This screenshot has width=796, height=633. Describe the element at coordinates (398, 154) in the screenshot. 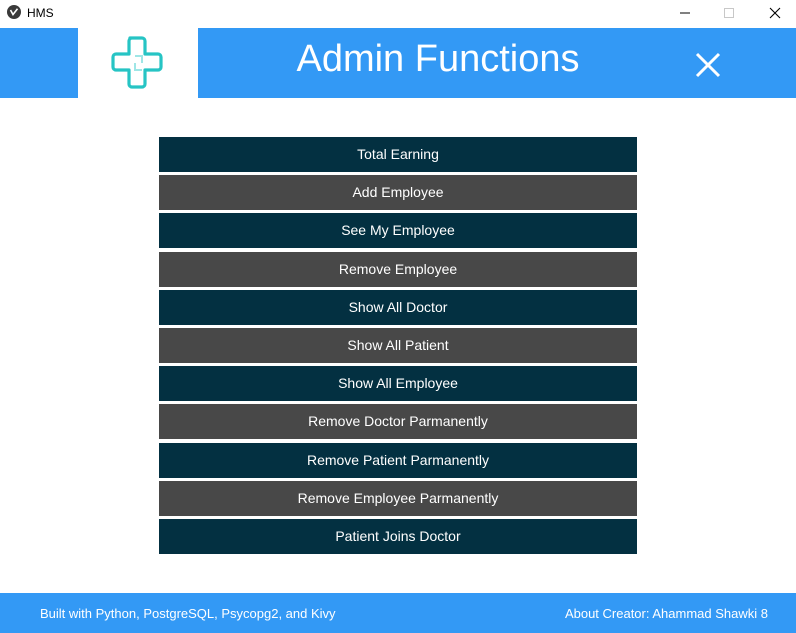

I see `total-earning-button: Total Earning` at that location.